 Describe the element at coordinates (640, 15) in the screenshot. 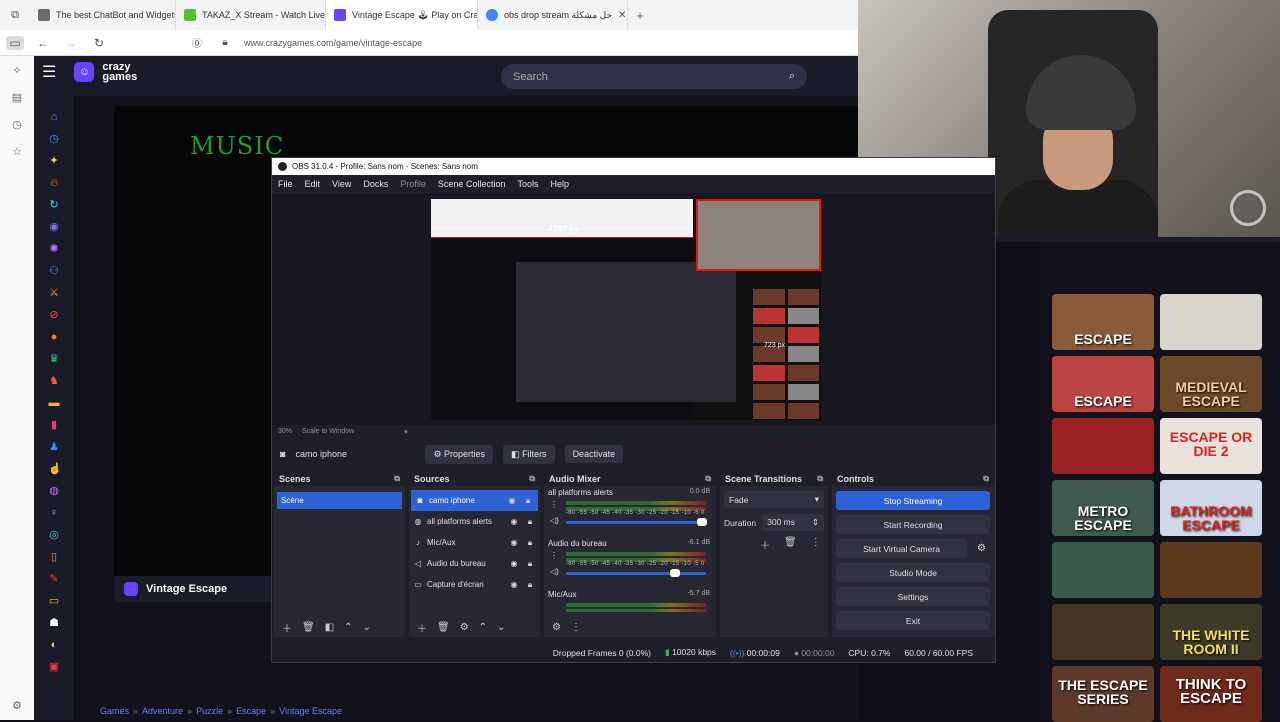

I see `new-tab-icon: +` at that location.